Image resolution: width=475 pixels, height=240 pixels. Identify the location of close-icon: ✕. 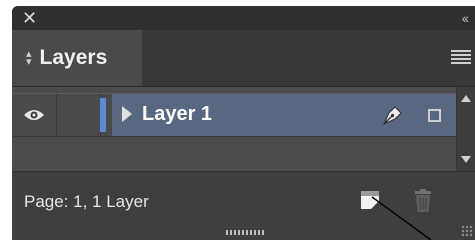
(29, 18).